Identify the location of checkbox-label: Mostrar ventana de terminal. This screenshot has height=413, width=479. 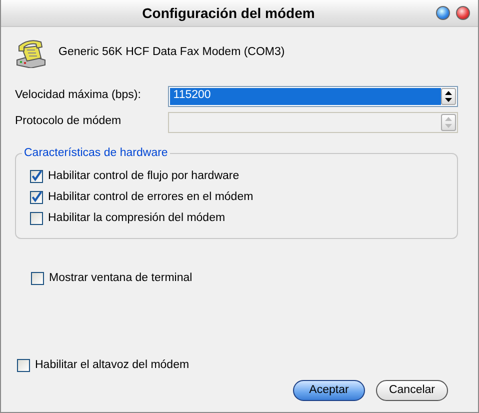
(120, 278).